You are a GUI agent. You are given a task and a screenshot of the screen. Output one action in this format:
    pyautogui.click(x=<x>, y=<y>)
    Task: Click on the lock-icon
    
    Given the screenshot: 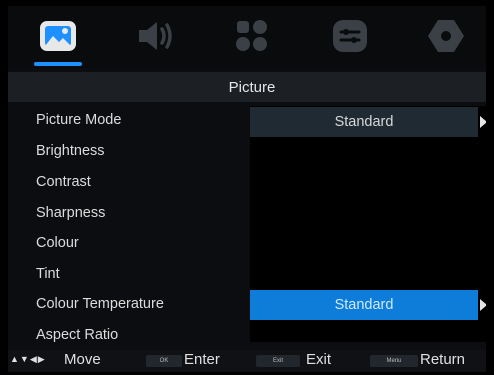 What is the action you would take?
    pyautogui.click(x=446, y=36)
    